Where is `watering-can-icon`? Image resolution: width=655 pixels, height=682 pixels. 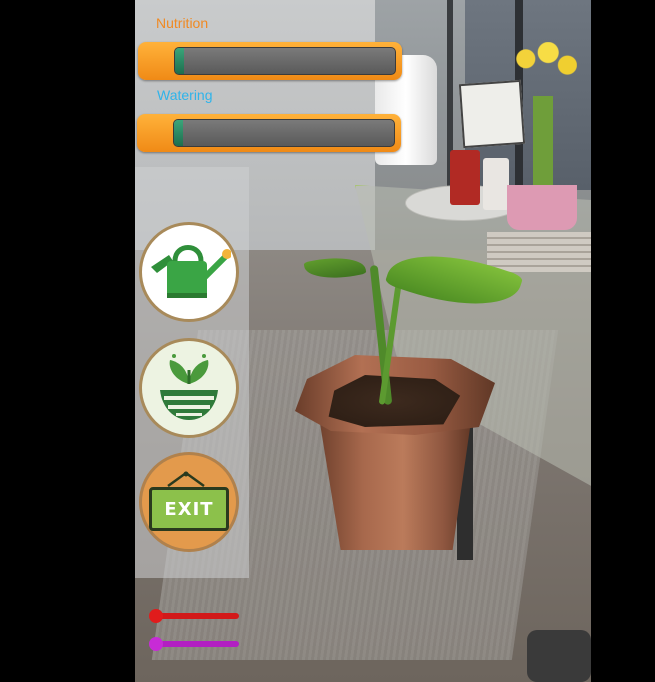 watering-can-icon is located at coordinates (191, 271).